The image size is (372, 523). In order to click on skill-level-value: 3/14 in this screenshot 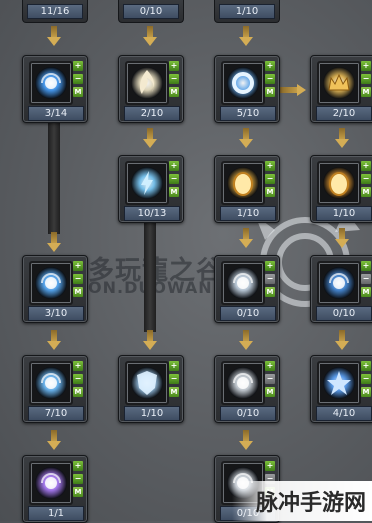, I will do `click(56, 113)`.